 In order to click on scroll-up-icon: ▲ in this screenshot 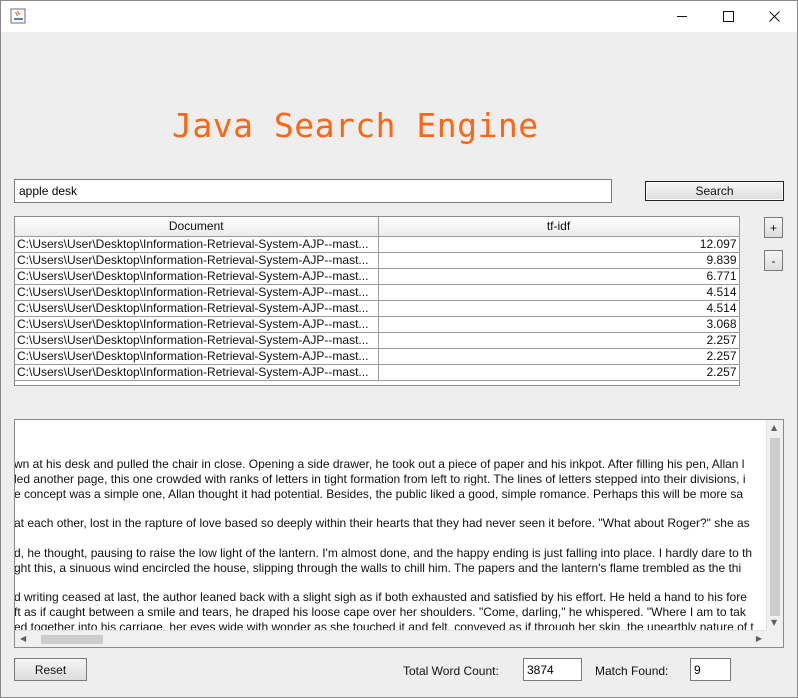, I will do `click(774, 428)`.